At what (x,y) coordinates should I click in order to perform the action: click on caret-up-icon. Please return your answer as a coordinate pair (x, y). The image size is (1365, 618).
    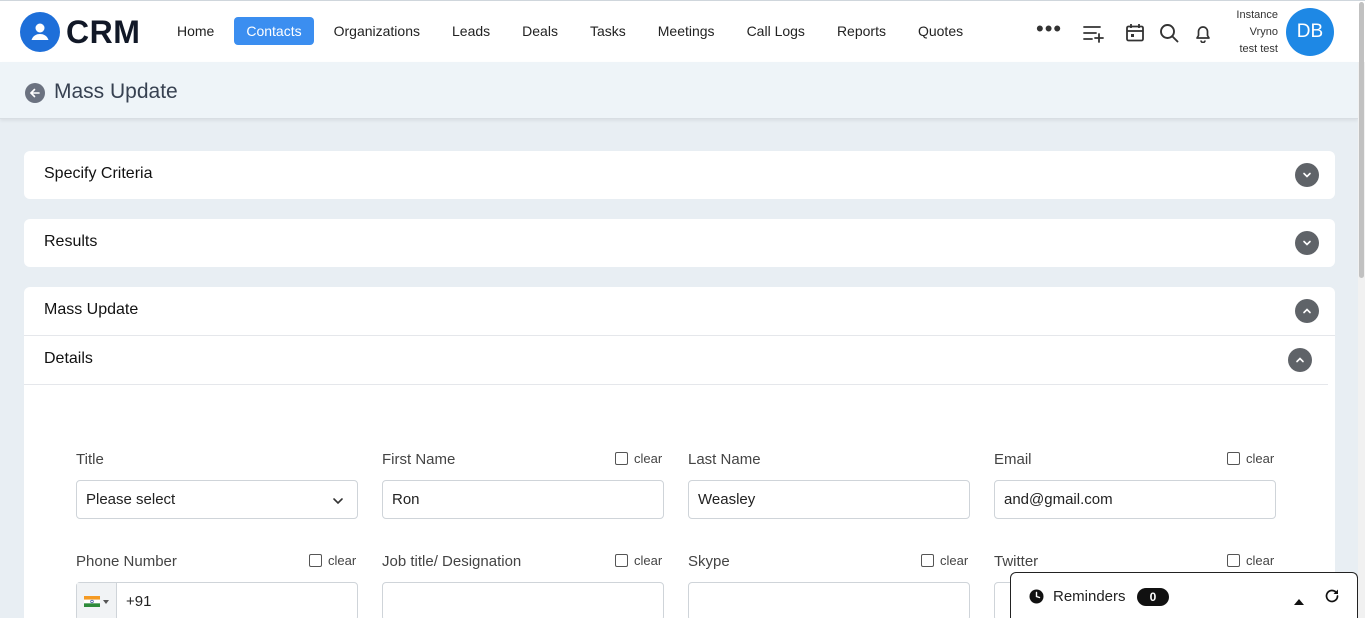
    Looking at the image, I should click on (1299, 601).